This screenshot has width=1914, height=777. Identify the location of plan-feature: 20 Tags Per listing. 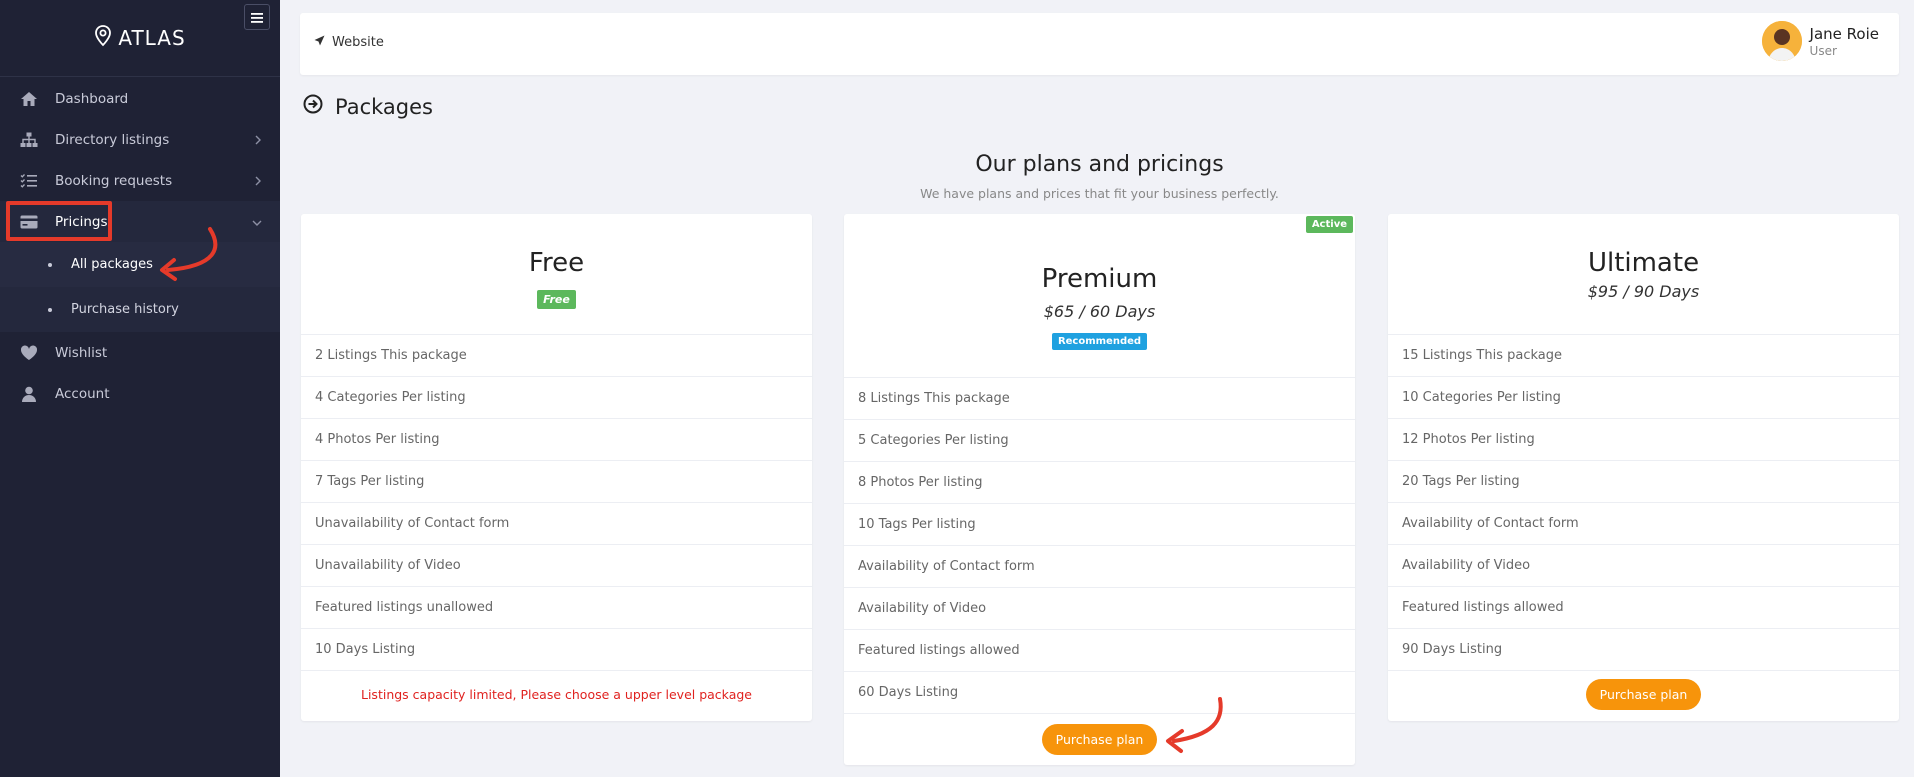
(1643, 482).